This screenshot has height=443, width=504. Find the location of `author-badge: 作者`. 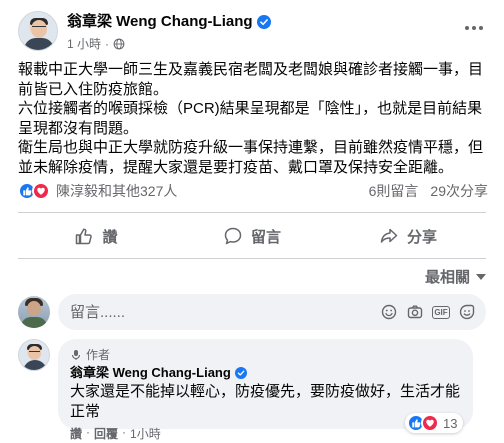

author-badge: 作者 is located at coordinates (265, 354).